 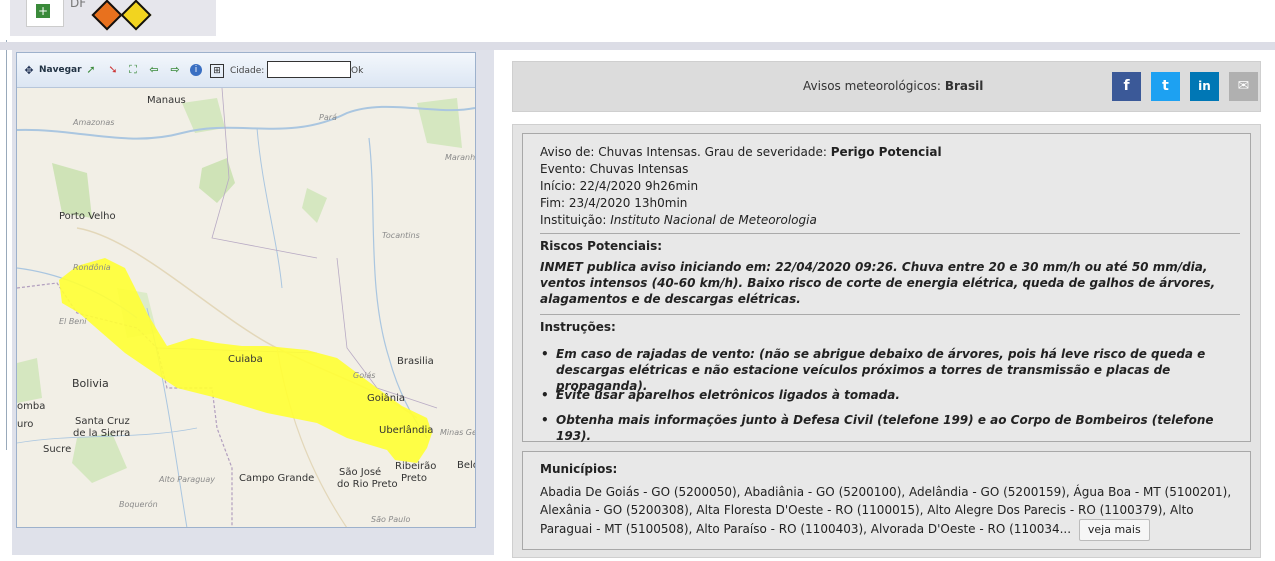 What do you see at coordinates (1204, 86) in the screenshot?
I see `linkedin-icon: in` at bounding box center [1204, 86].